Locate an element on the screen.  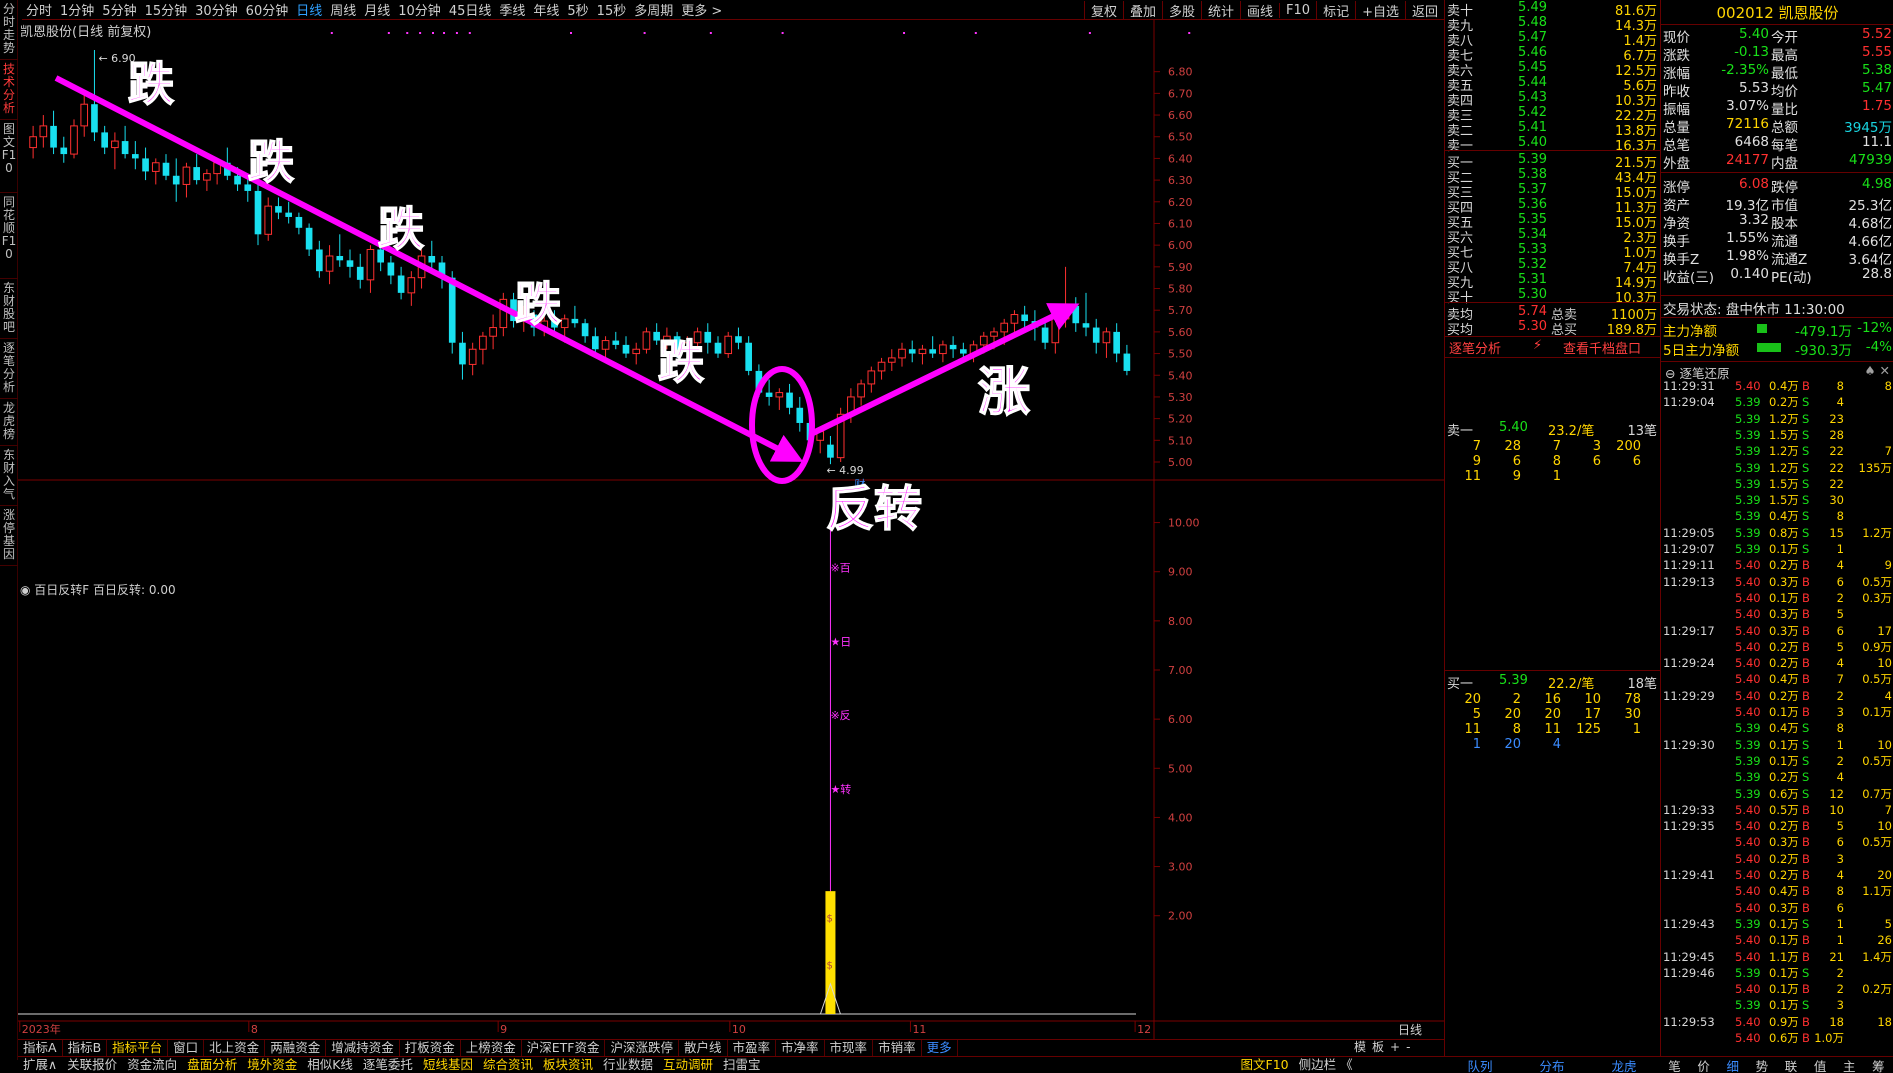
queue-cell: 8 is located at coordinates (1543, 461).